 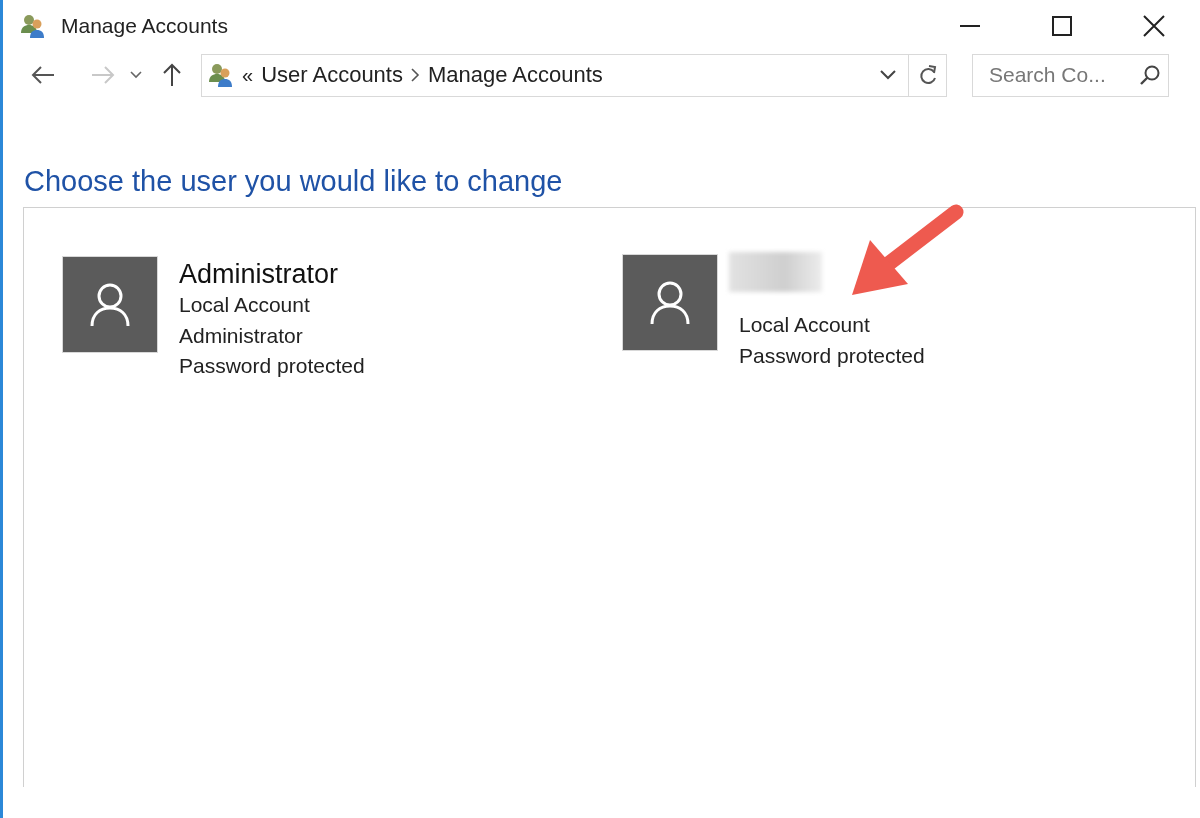 What do you see at coordinates (415, 75) in the screenshot?
I see `chevron-right-icon` at bounding box center [415, 75].